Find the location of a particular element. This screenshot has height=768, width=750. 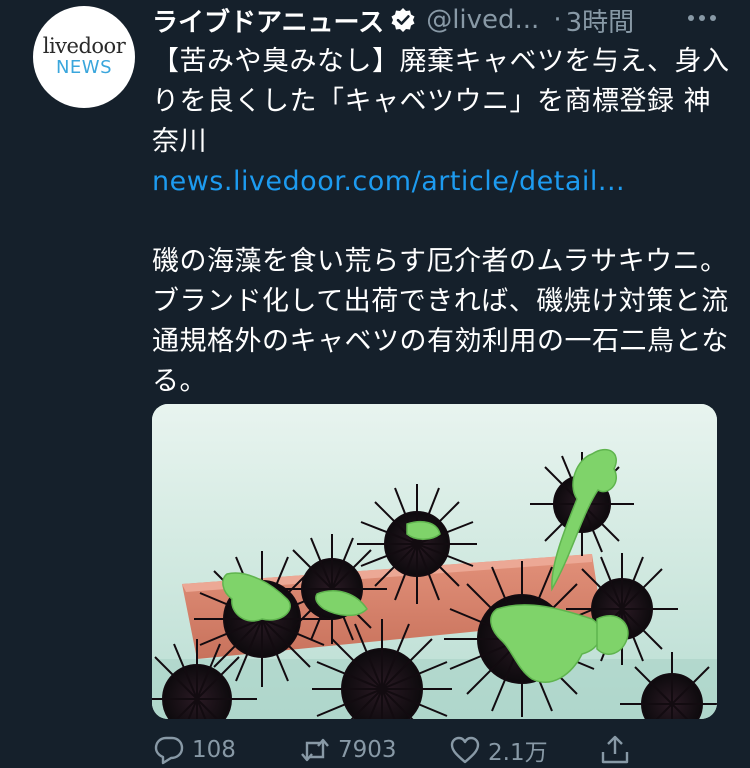

avatar: livedoor NEWS is located at coordinates (84, 57).